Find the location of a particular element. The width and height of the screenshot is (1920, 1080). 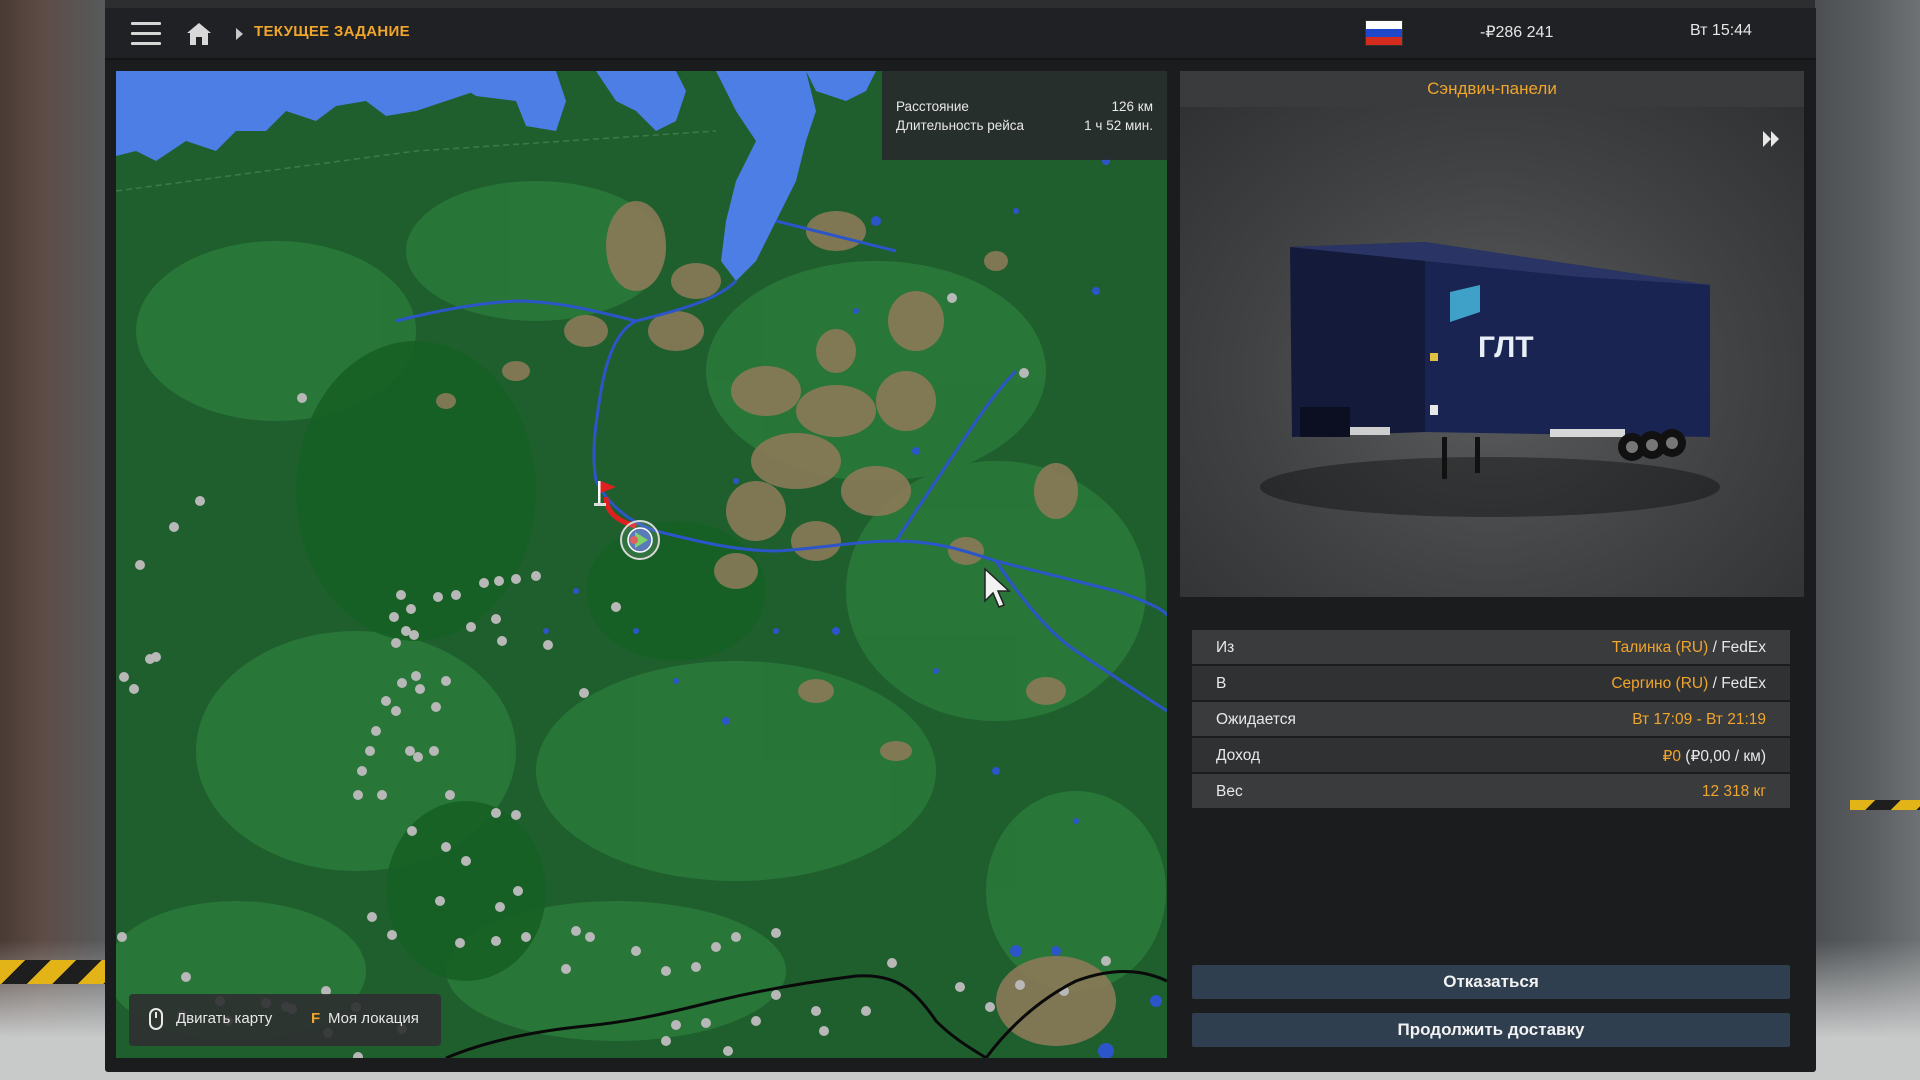

garage-wall-right is located at coordinates (1867, 540).